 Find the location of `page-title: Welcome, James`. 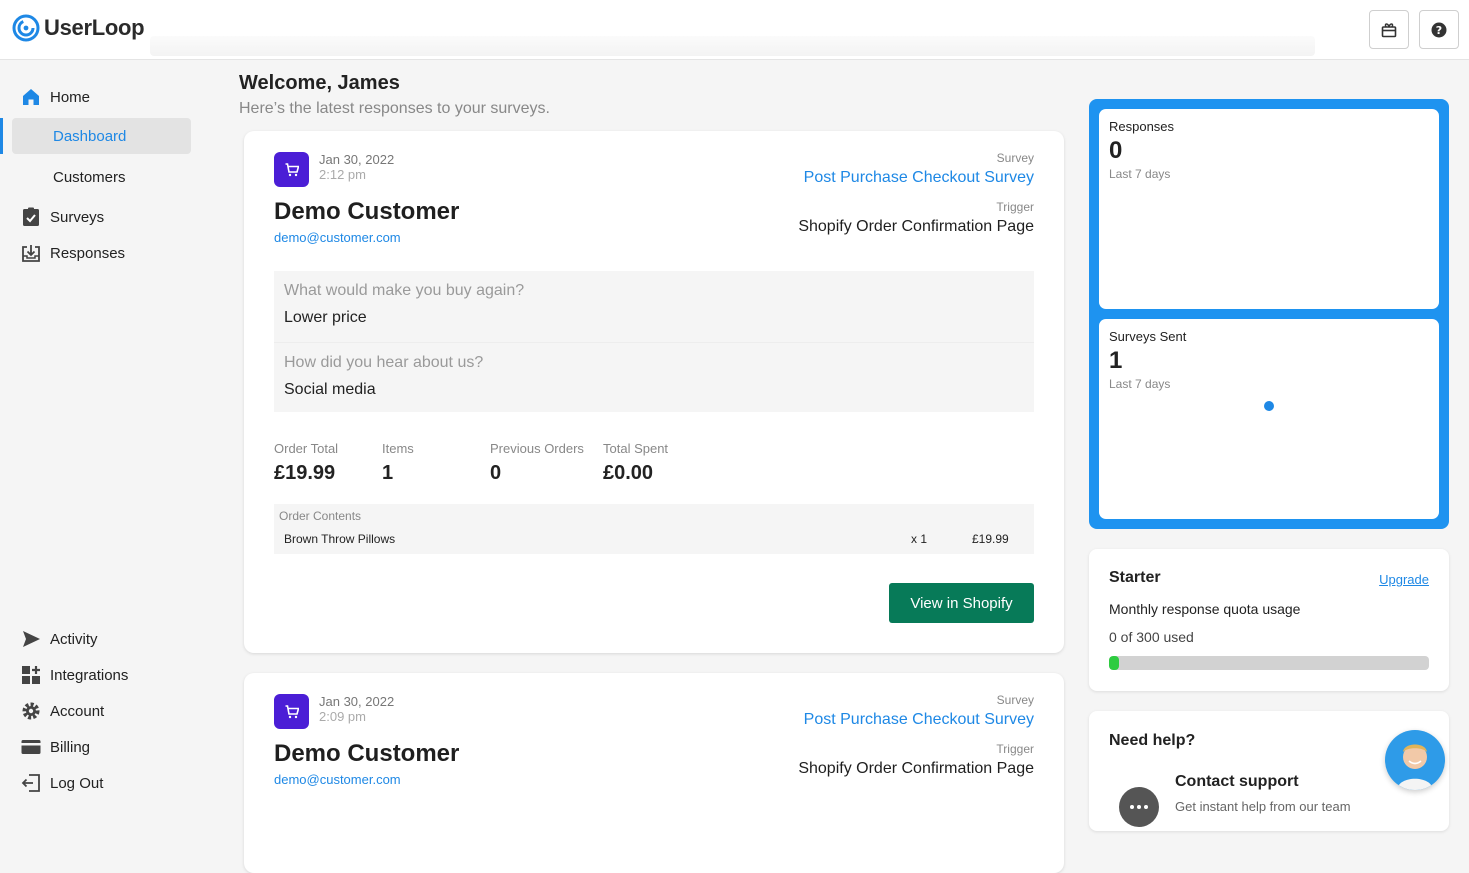

page-title: Welcome, James is located at coordinates (319, 83).